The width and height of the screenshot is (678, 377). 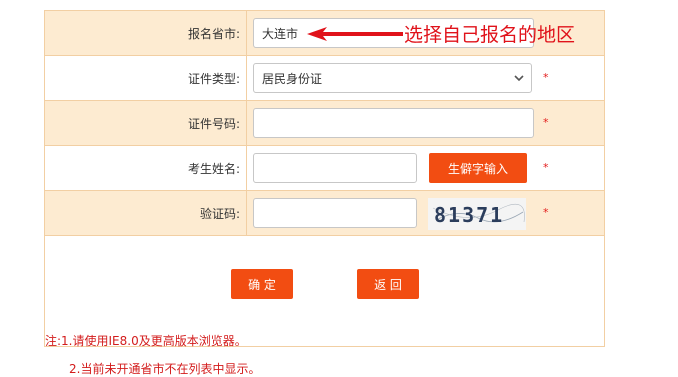 I want to click on captcha-text: 81371, so click(x=469, y=215).